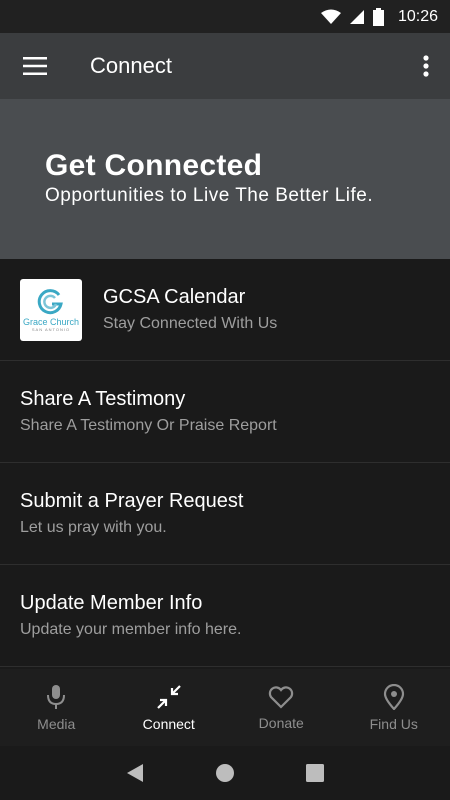 This screenshot has width=450, height=800. I want to click on nav-tab-media: Media, so click(56, 707).